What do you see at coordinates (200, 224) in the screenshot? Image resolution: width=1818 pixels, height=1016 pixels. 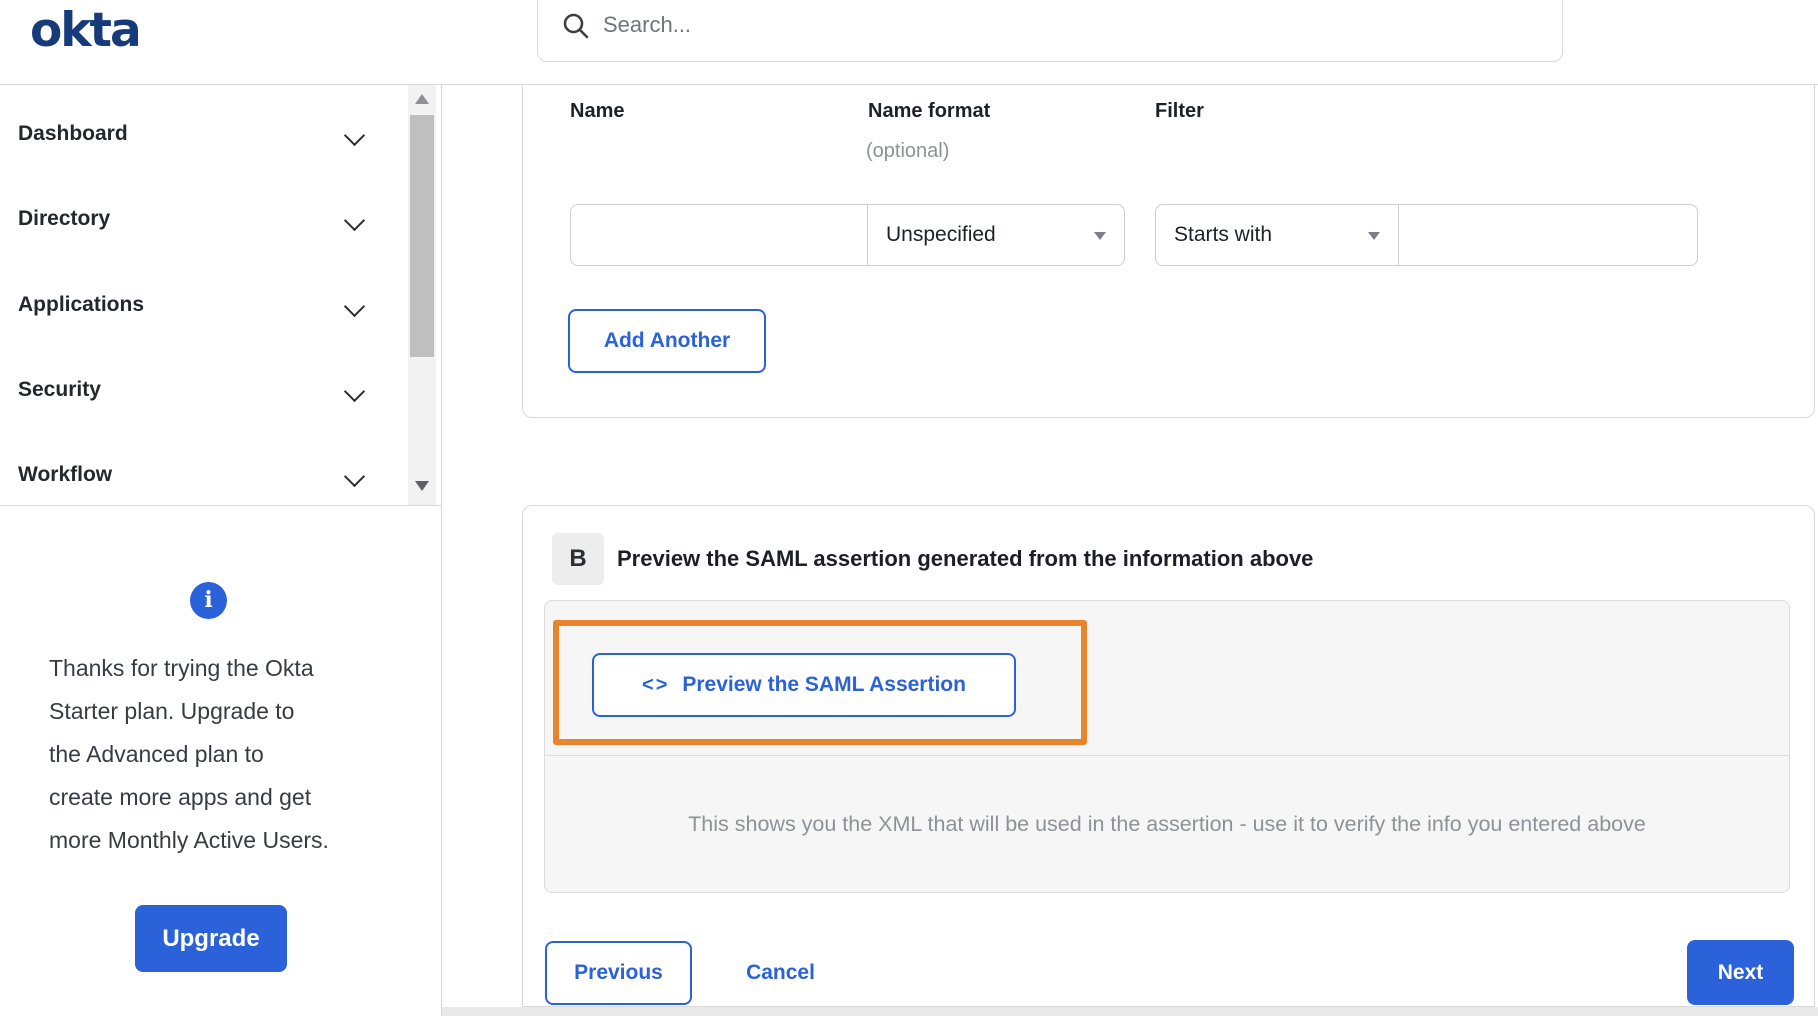 I see `sidebar-item-directory: Directory` at bounding box center [200, 224].